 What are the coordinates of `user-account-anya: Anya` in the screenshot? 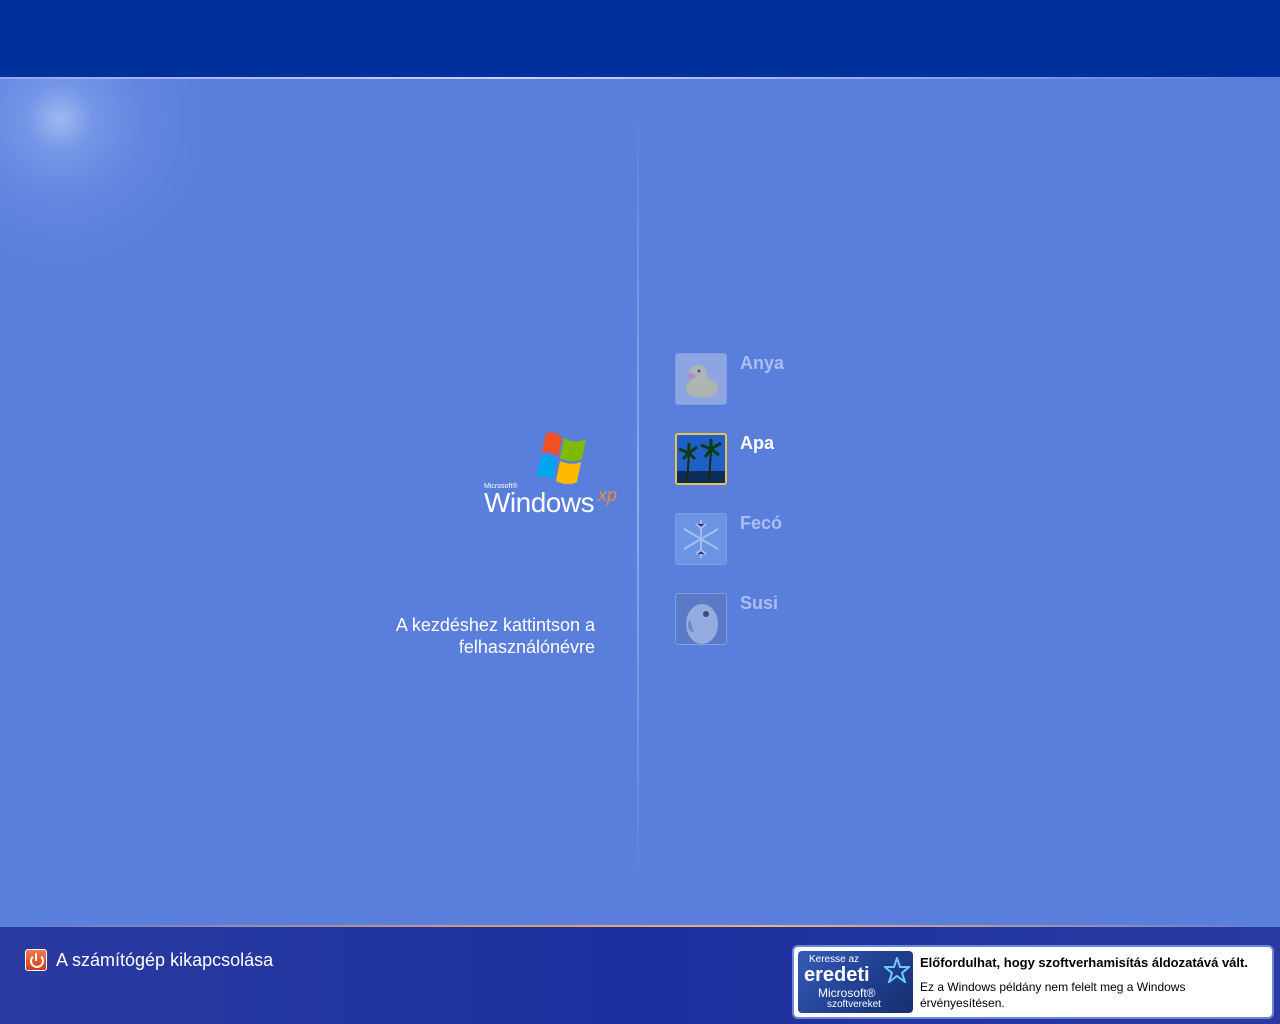 It's located at (825, 380).